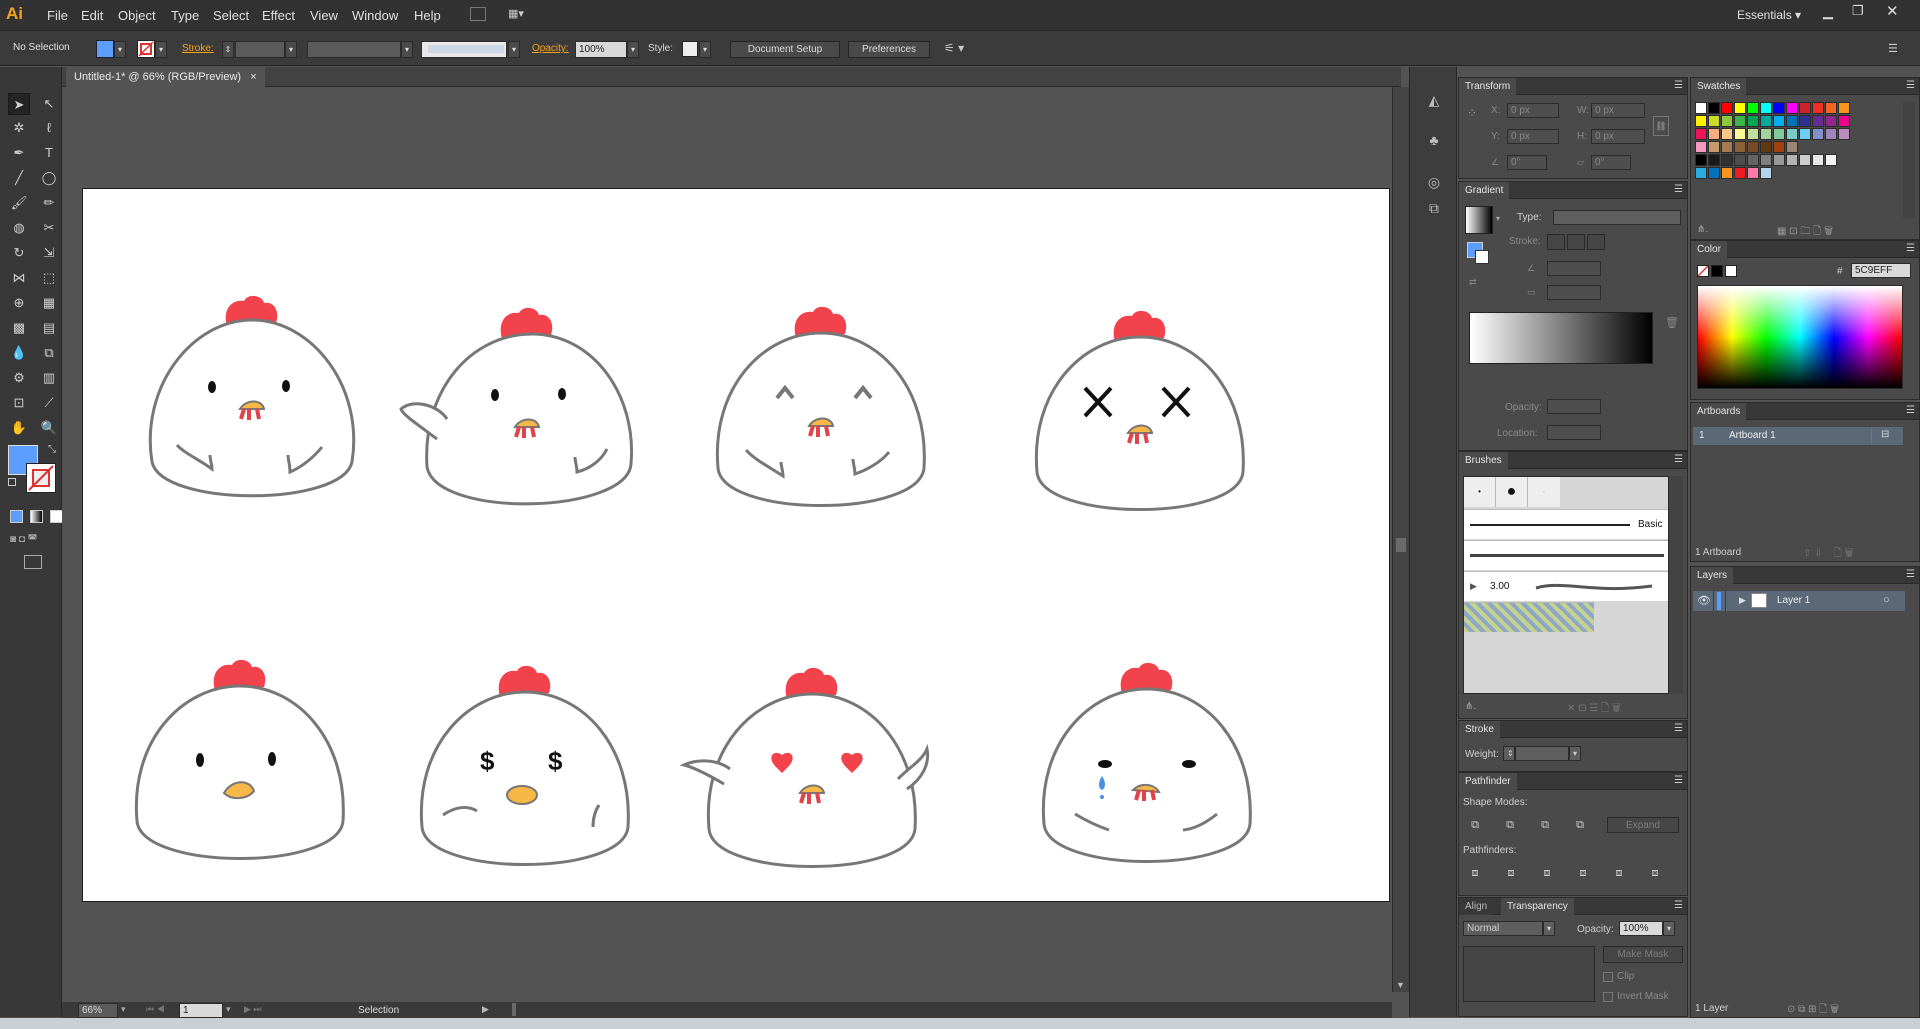 The image size is (1920, 1029). What do you see at coordinates (49, 428) in the screenshot?
I see `zoom-tool-icon: 🔍` at bounding box center [49, 428].